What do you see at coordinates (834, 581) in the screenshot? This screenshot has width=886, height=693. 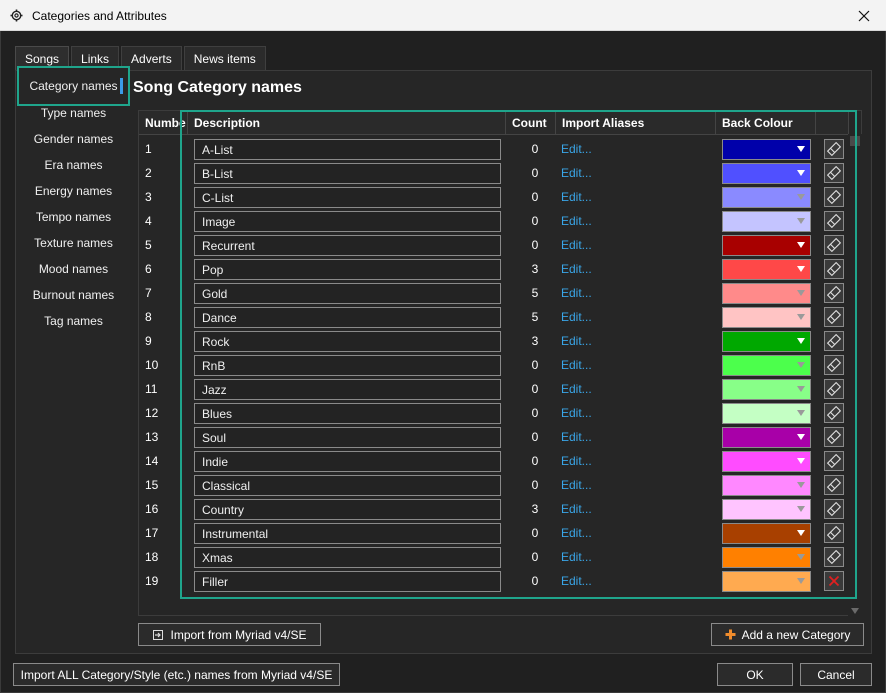 I see `delete-button` at bounding box center [834, 581].